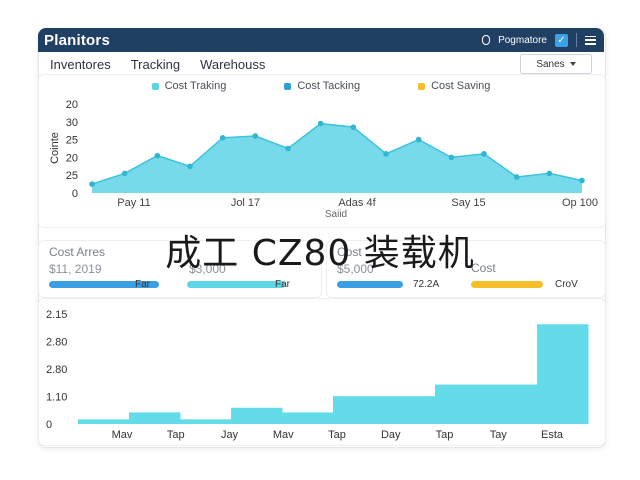 The height and width of the screenshot is (480, 640). What do you see at coordinates (486, 40) in the screenshot?
I see `user-icon` at bounding box center [486, 40].